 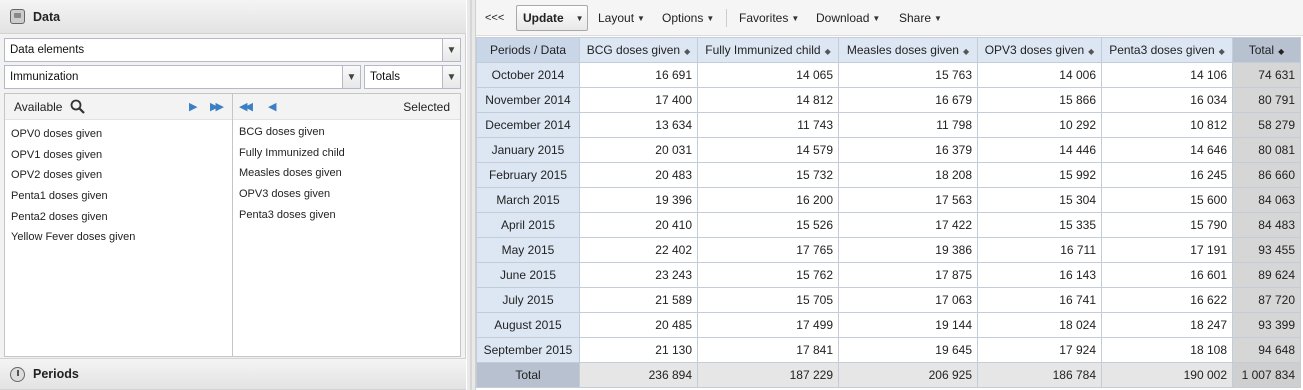 What do you see at coordinates (1266, 350) in the screenshot?
I see `row-total-cell: 94 648` at bounding box center [1266, 350].